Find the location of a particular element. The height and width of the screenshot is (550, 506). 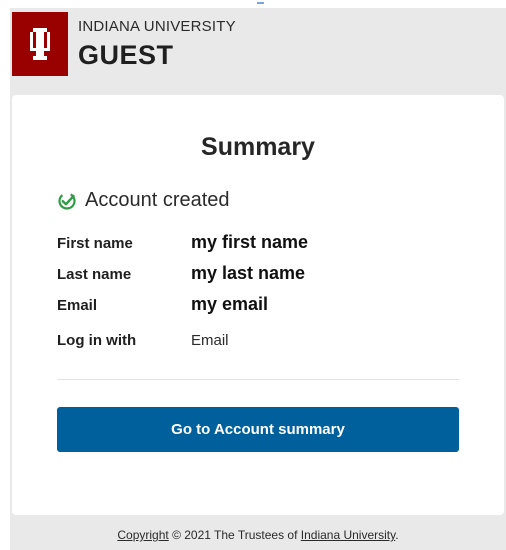

last-name-value: my last name is located at coordinates (248, 273).